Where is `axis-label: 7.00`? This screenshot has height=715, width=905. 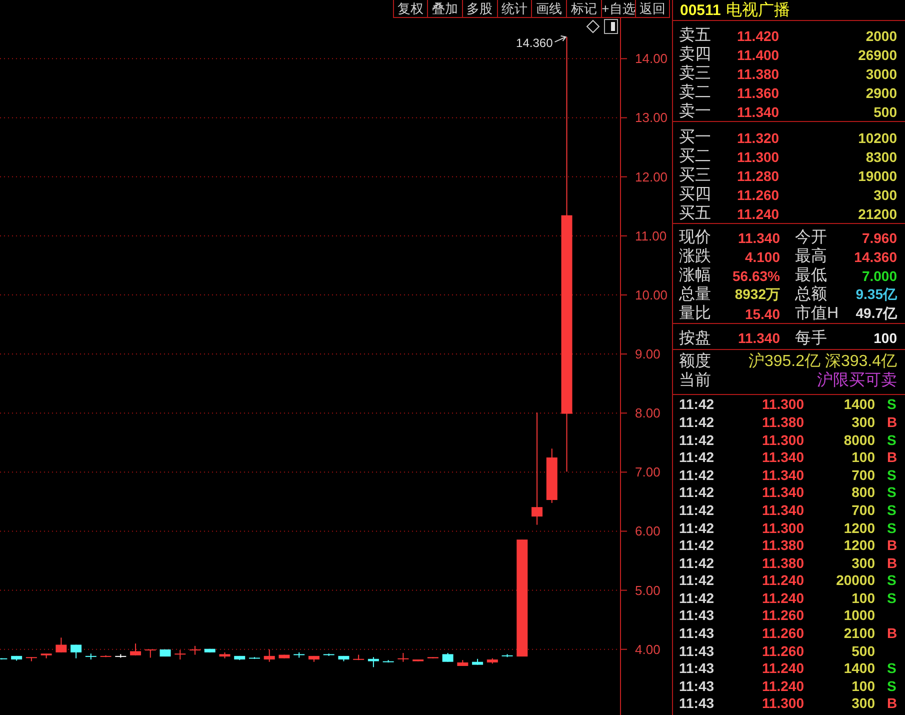 axis-label: 7.00 is located at coordinates (647, 472).